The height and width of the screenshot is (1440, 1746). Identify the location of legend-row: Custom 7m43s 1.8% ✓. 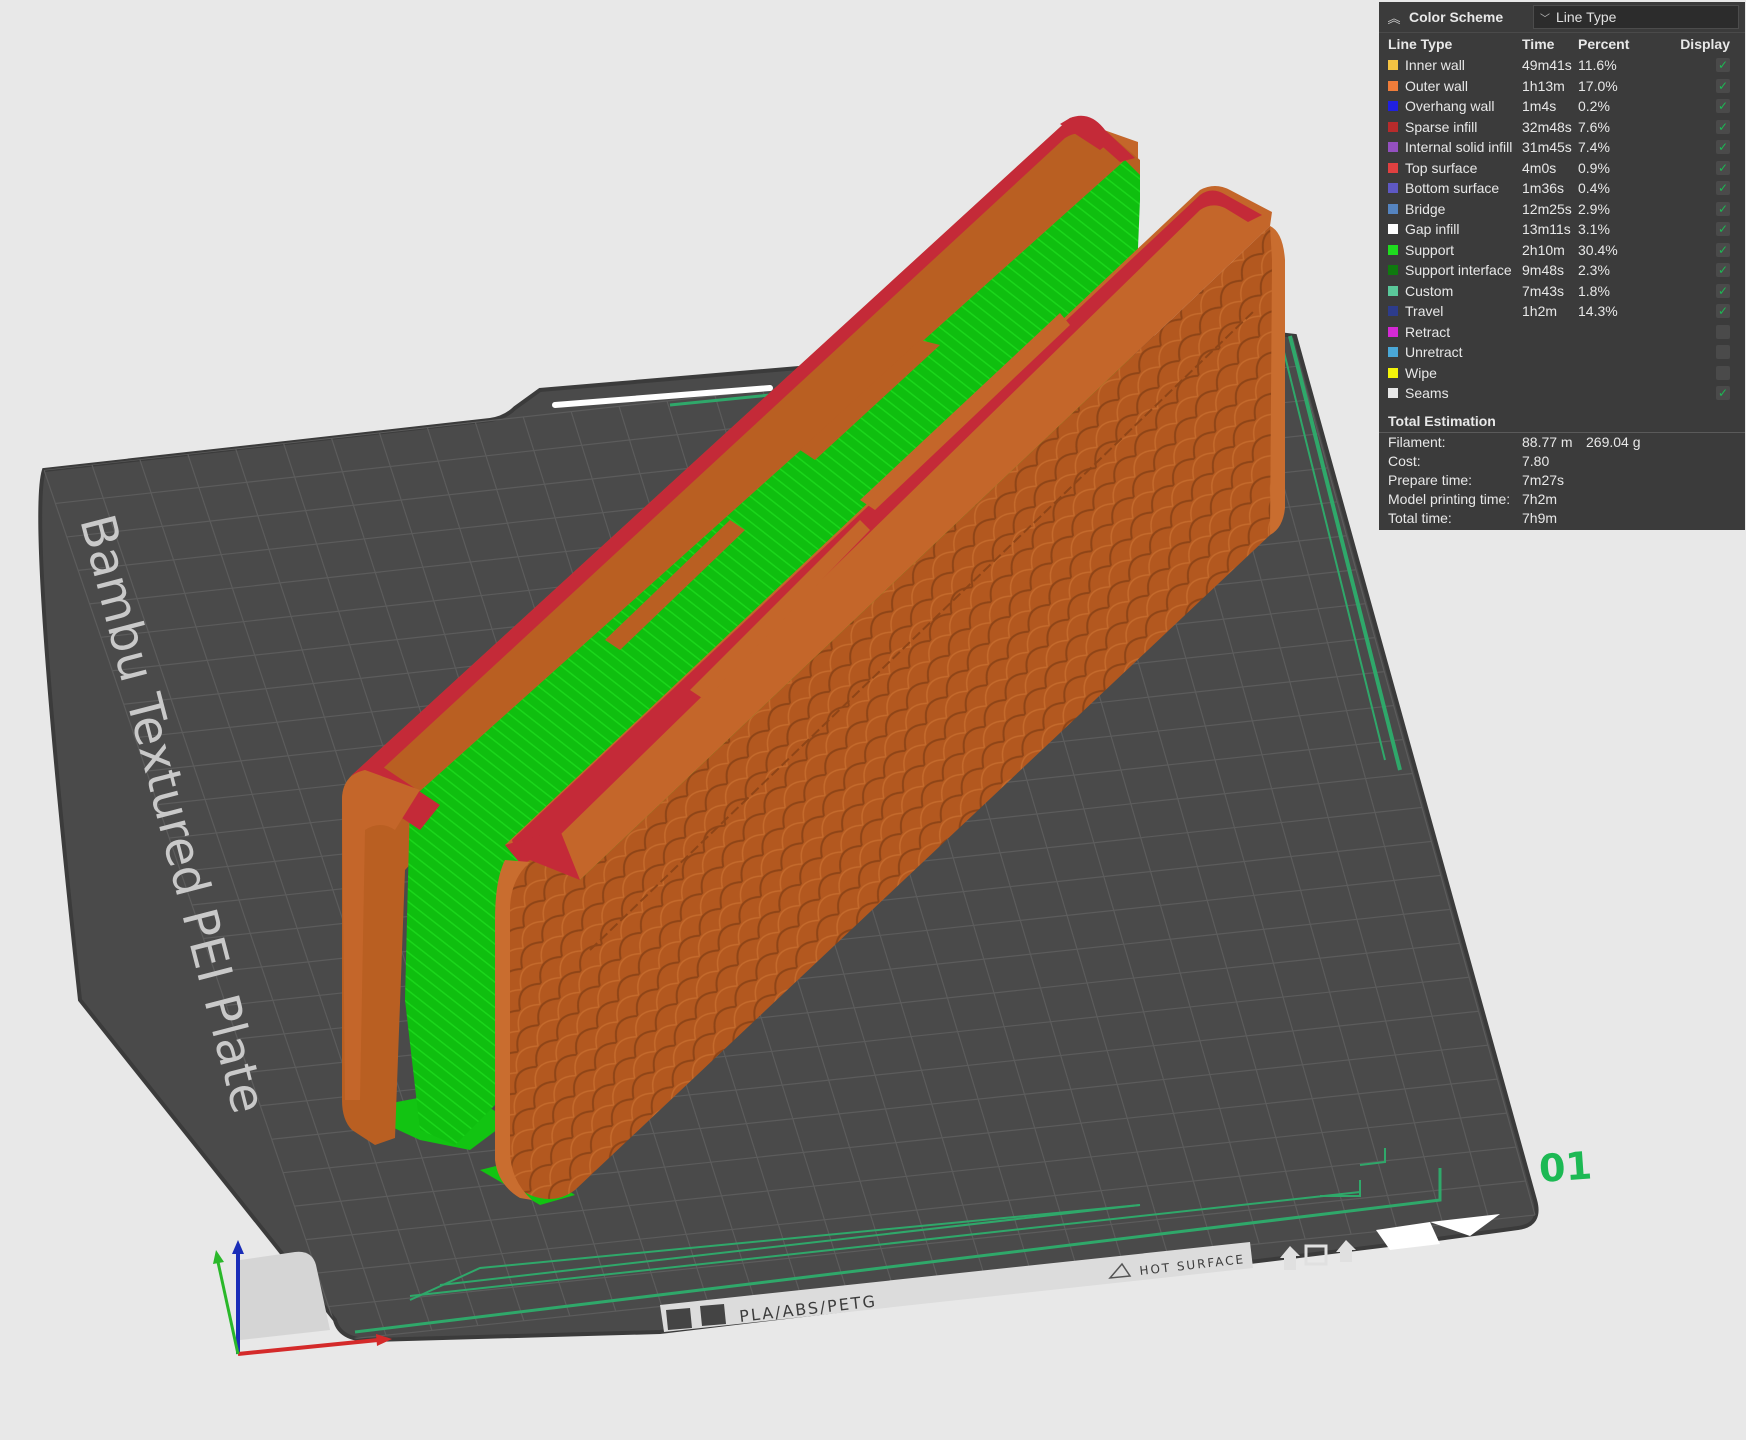
(1562, 291).